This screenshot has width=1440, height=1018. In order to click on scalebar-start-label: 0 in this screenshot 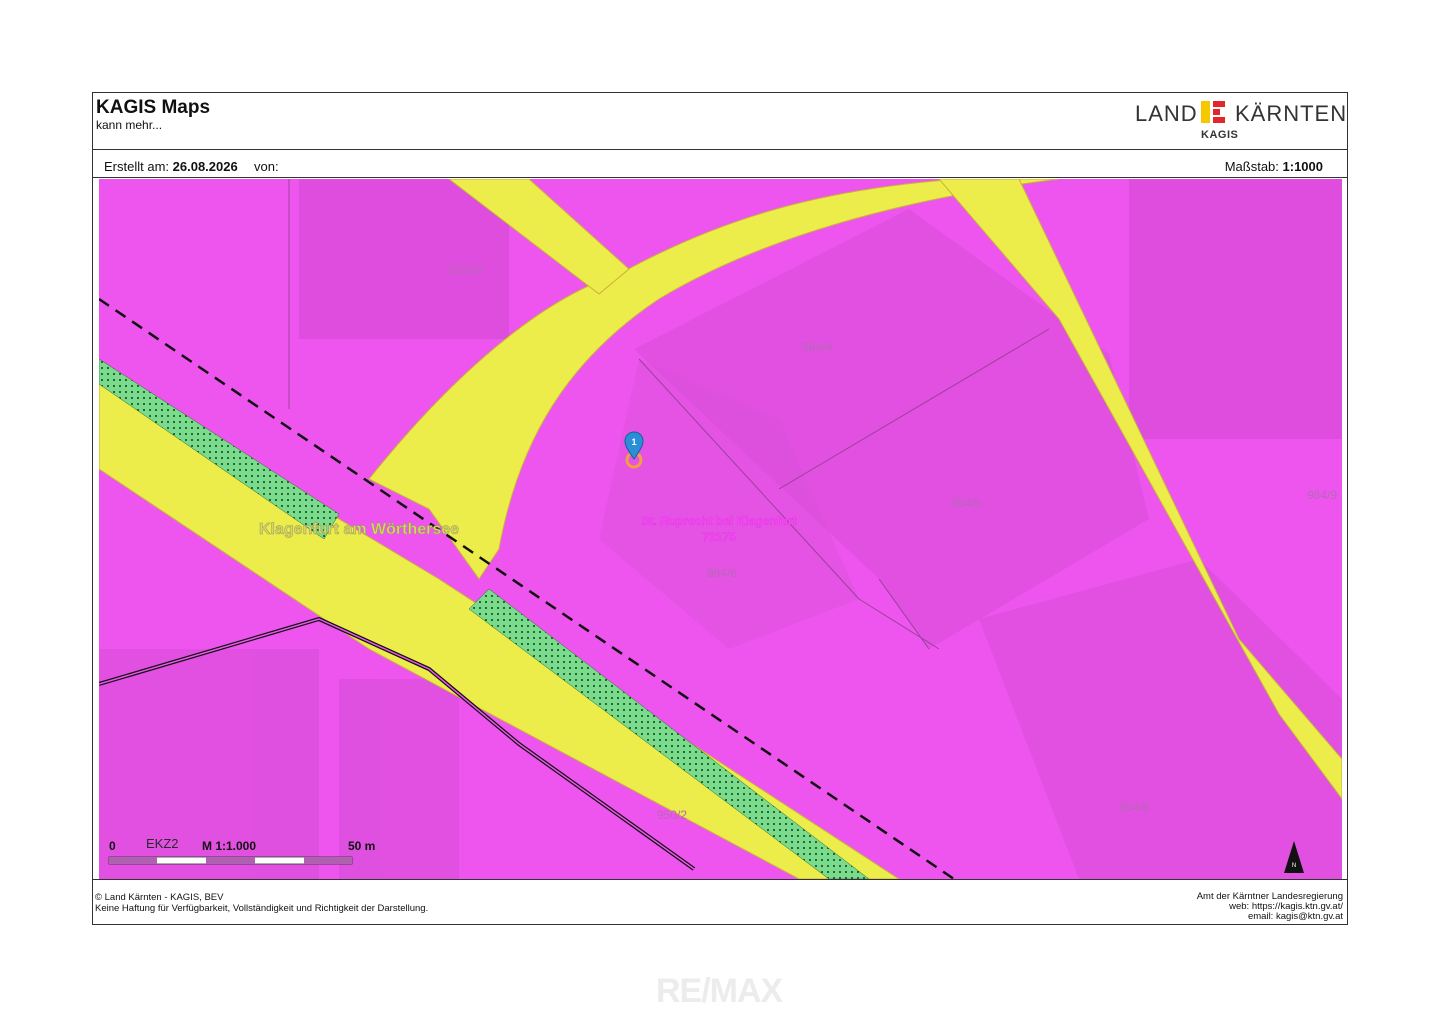, I will do `click(112, 846)`.